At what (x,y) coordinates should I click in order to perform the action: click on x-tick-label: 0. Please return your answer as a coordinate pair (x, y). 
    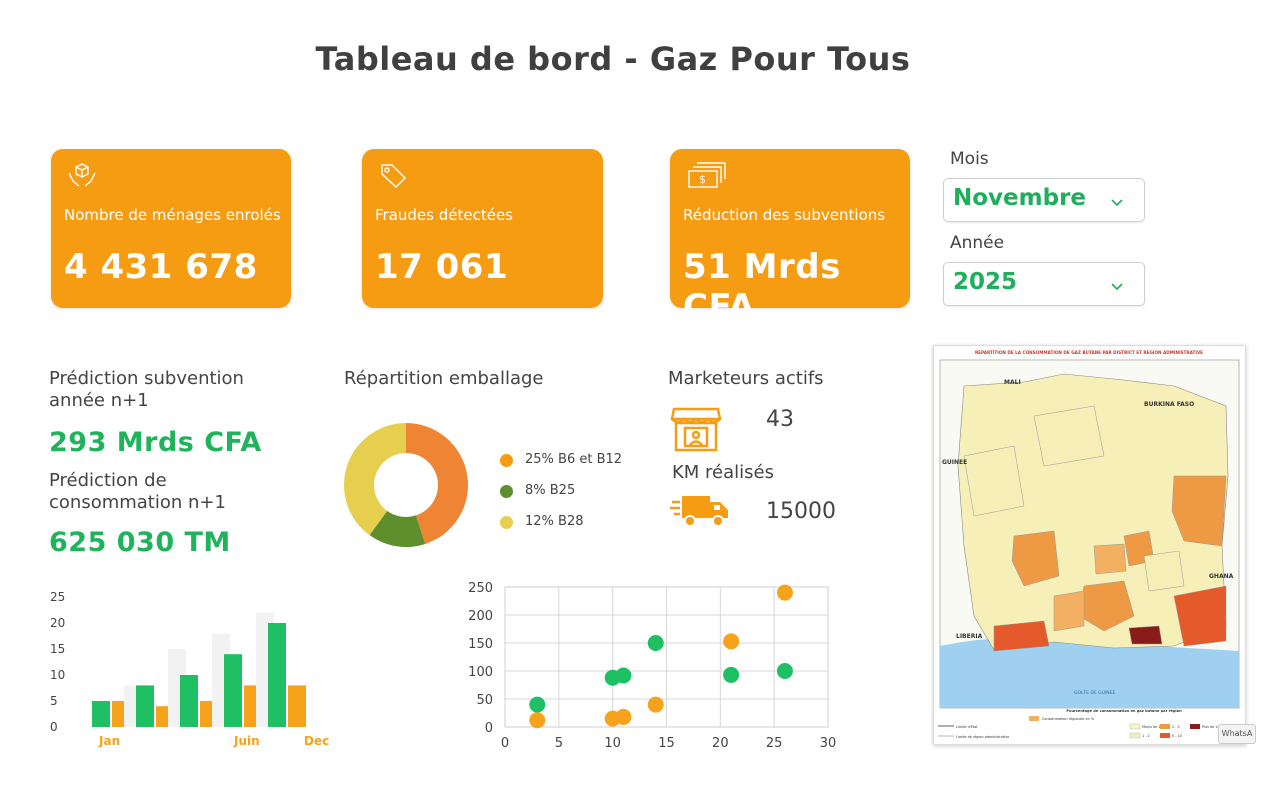
    Looking at the image, I should click on (505, 743).